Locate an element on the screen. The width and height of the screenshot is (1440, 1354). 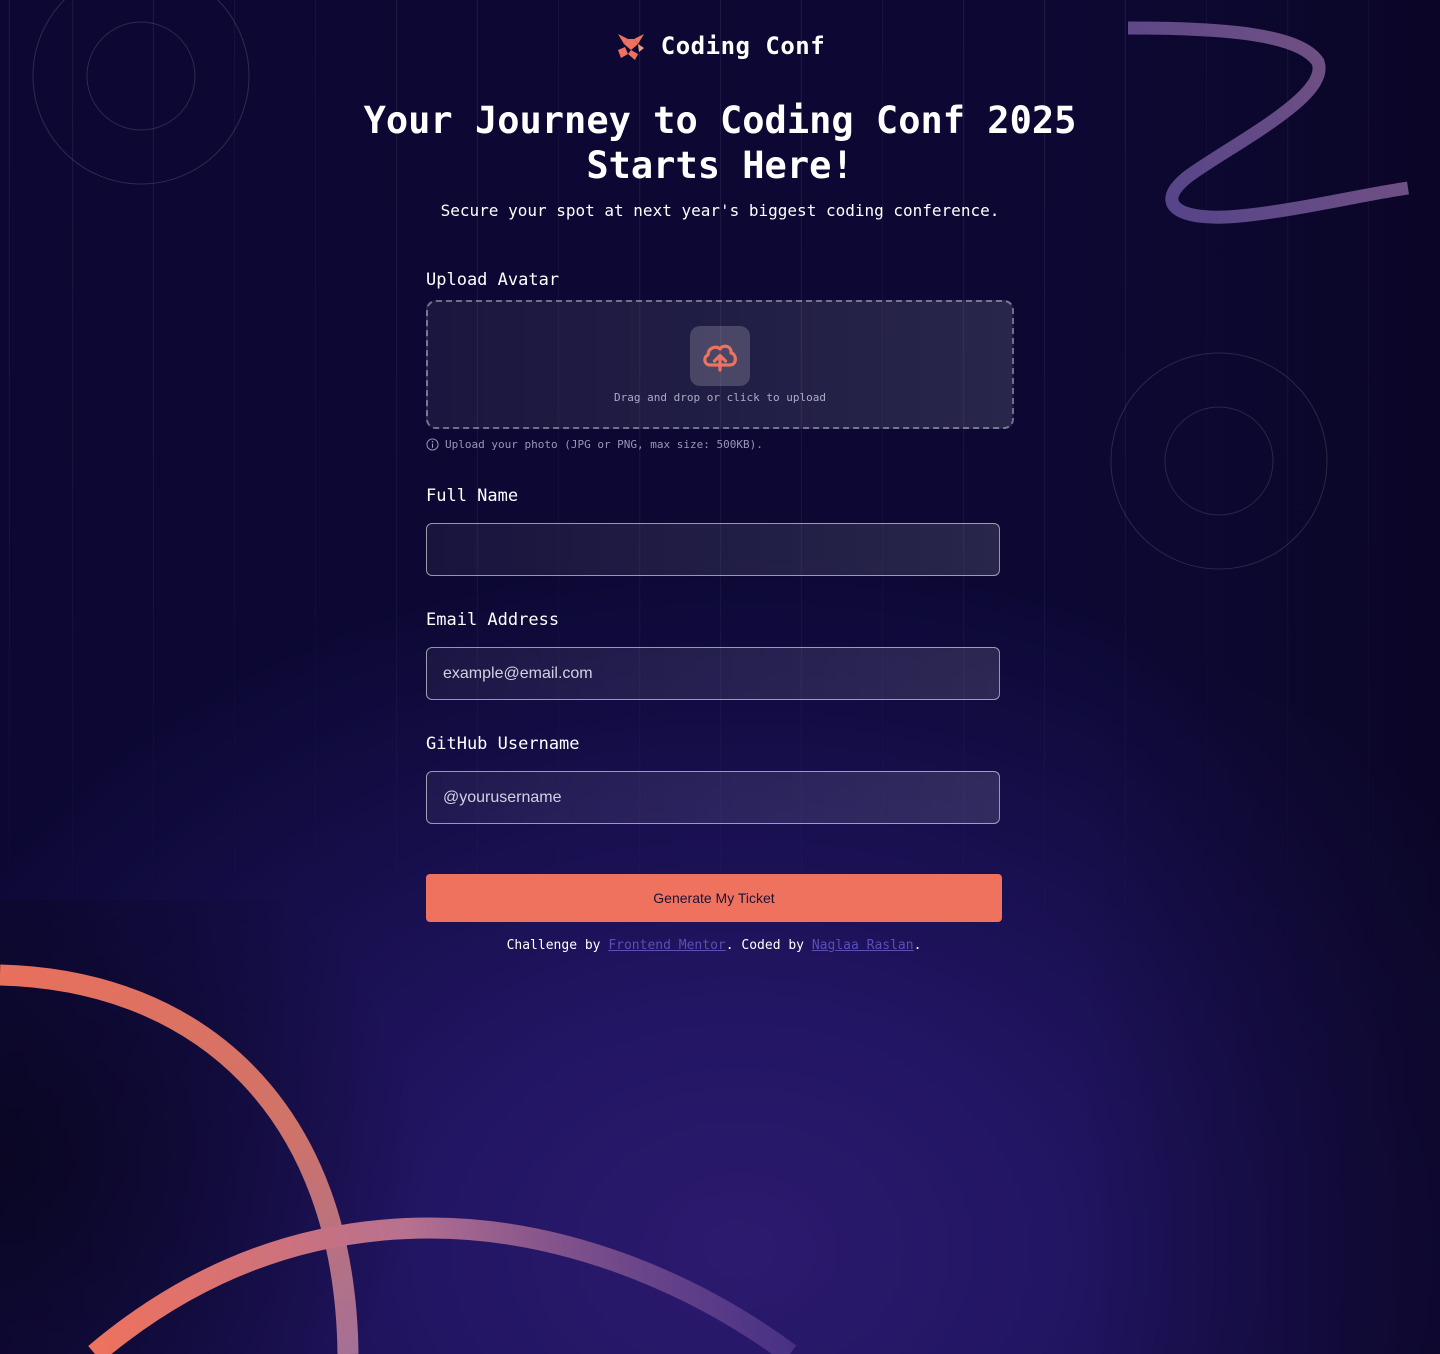
frontend-mentor-link: Frontend Mentor is located at coordinates (666, 945).